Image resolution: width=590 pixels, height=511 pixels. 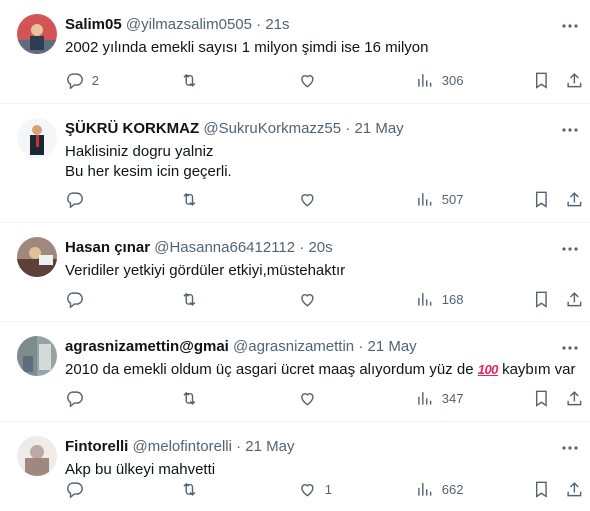 What do you see at coordinates (488, 369) in the screenshot?
I see `hundred-points-emoji: 100` at bounding box center [488, 369].